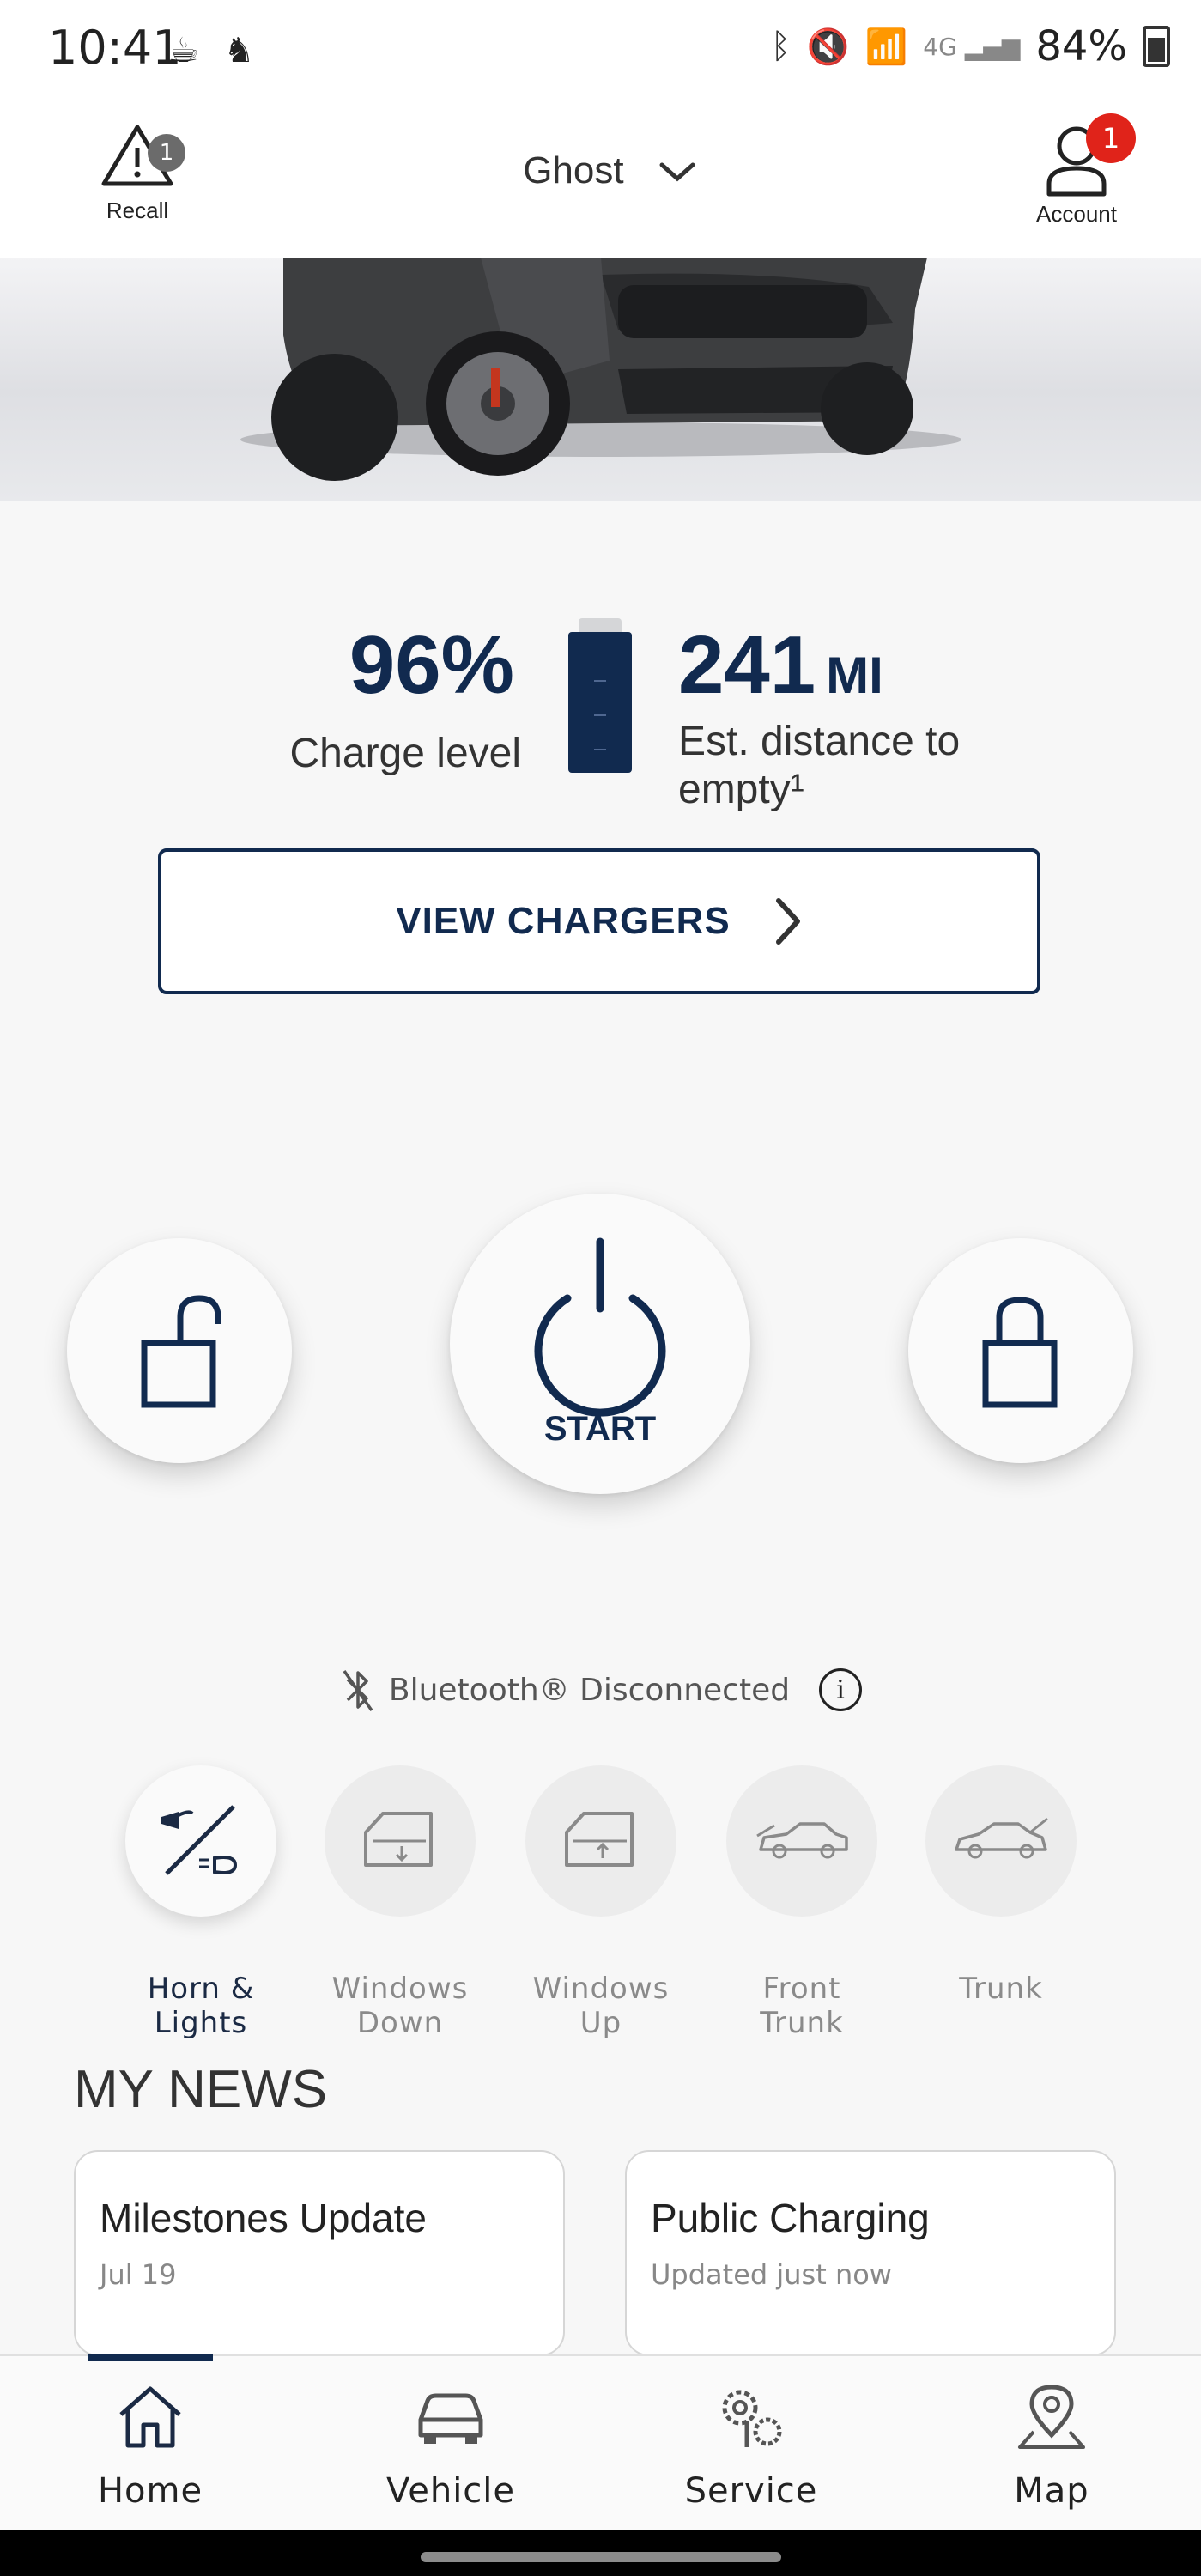  I want to click on active-tab-indicator, so click(151, 2357).